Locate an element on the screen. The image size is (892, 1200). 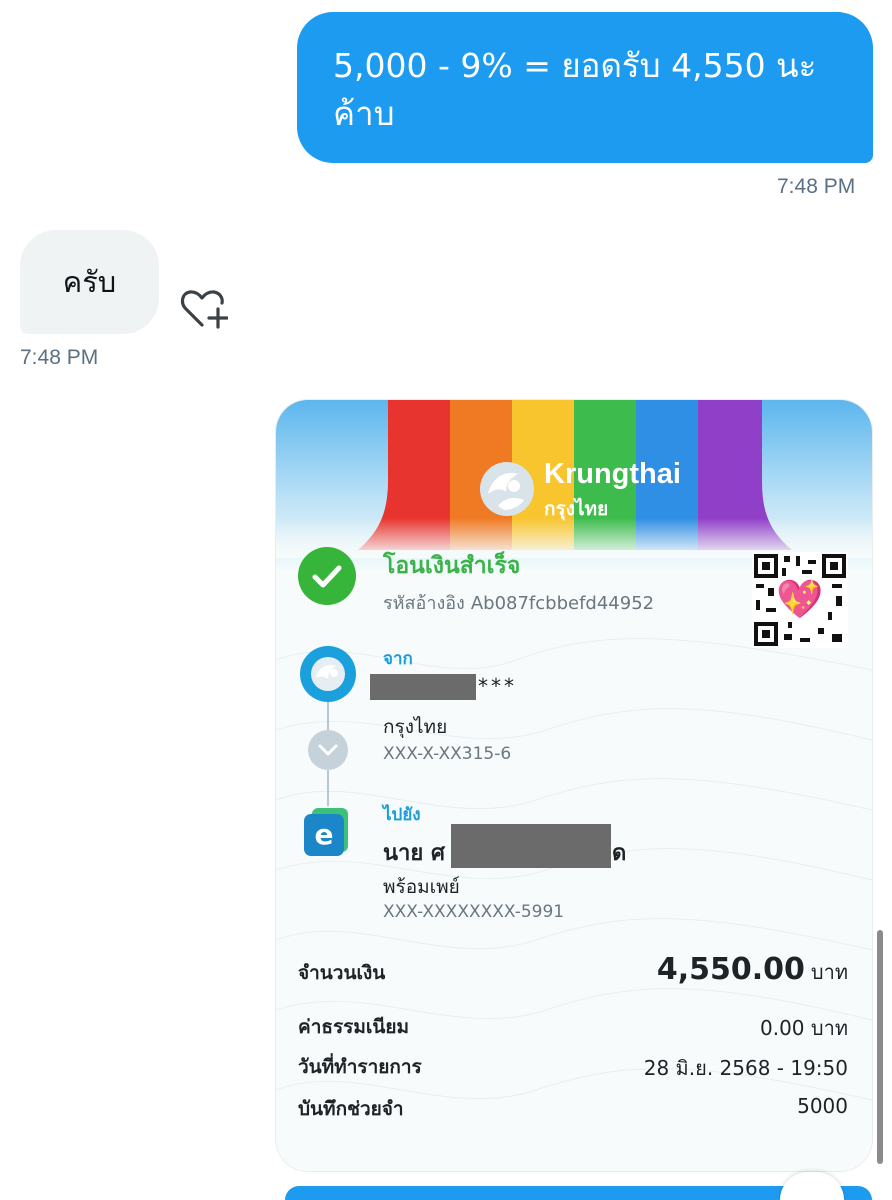
amount-value: 4,550.00 is located at coordinates (730, 969).